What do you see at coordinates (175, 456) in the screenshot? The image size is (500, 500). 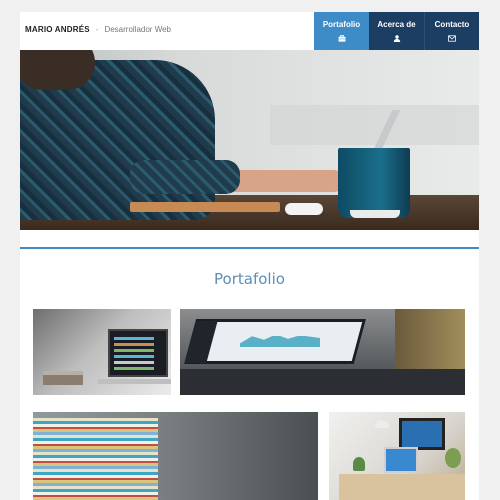 I see `portfolio-item-book-stack` at bounding box center [175, 456].